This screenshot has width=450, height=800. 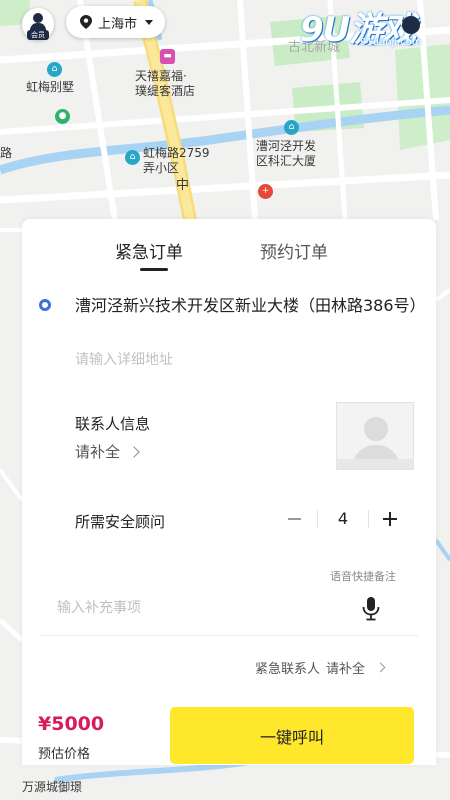 What do you see at coordinates (288, 669) in the screenshot?
I see `emergency-contact-label: 紧急联系人` at bounding box center [288, 669].